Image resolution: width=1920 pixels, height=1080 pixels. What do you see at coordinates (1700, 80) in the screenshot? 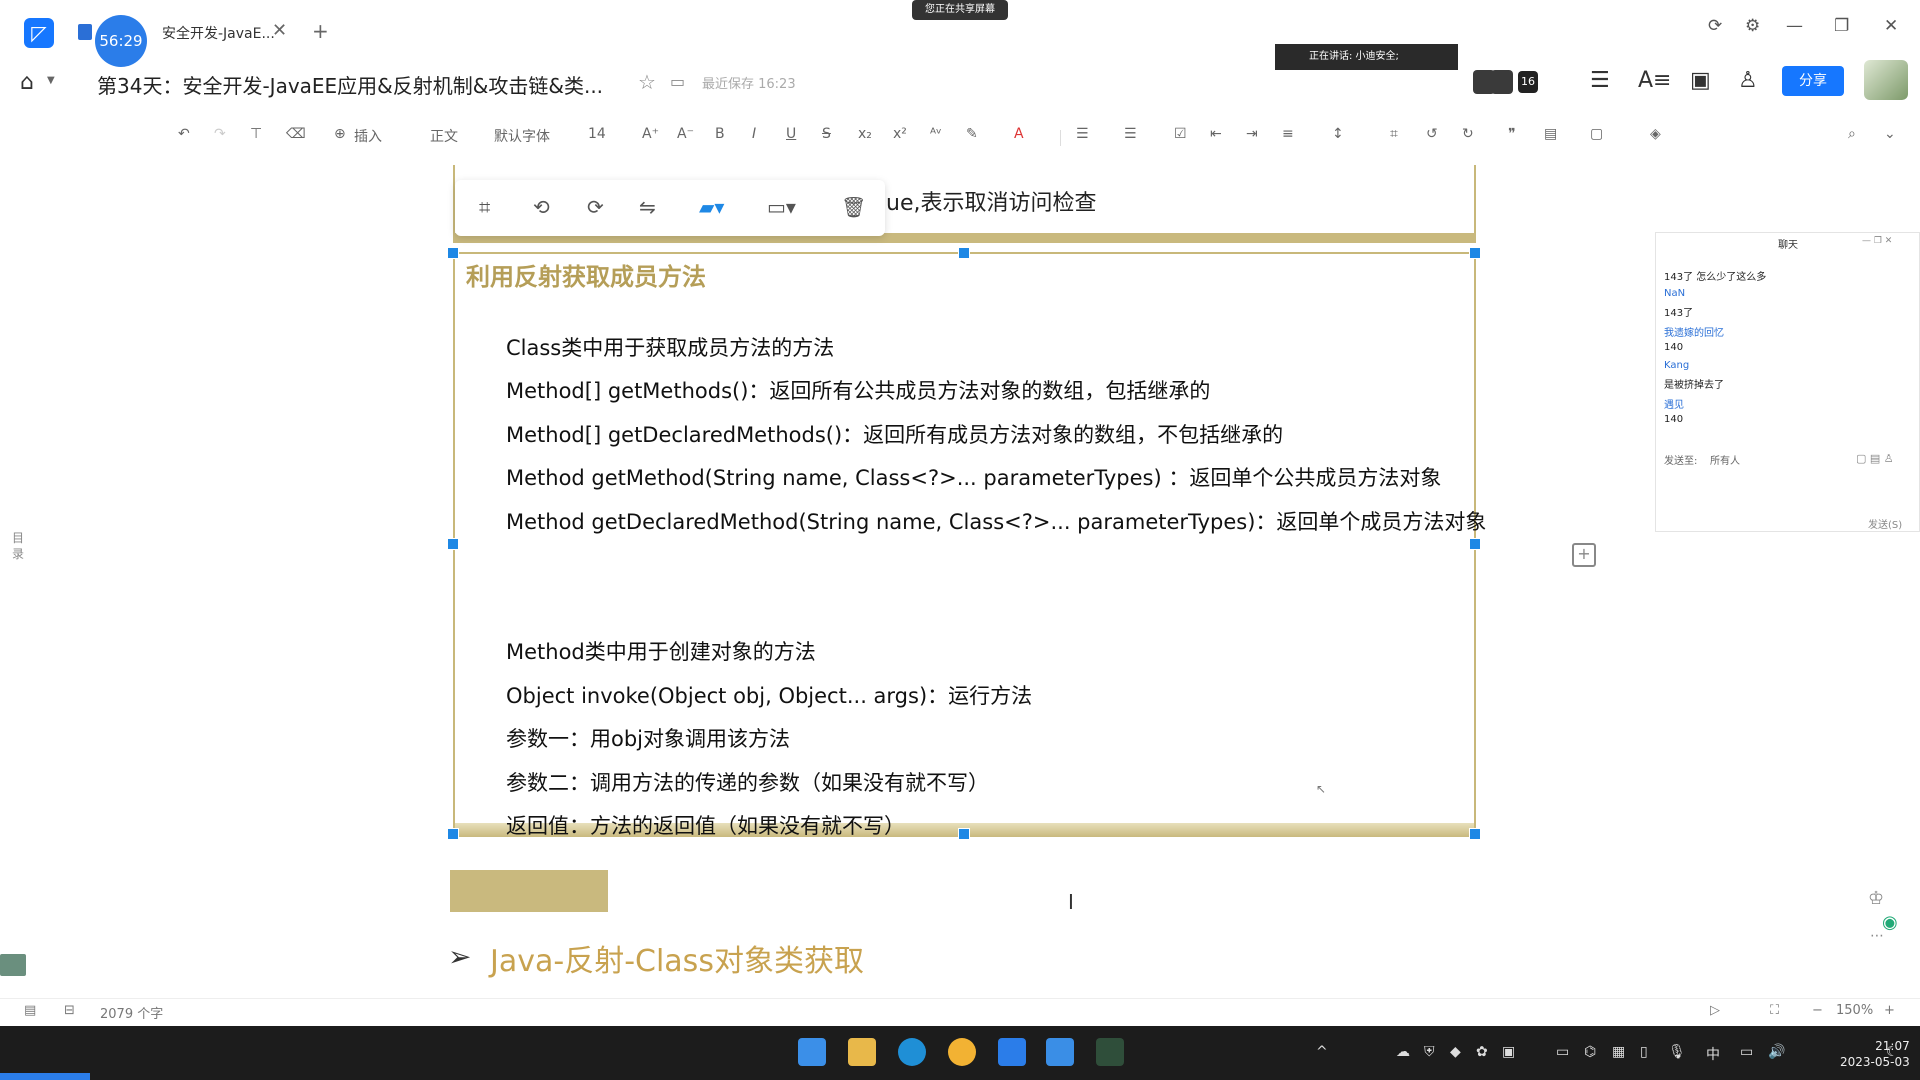
I see `present-icon: ▣` at bounding box center [1700, 80].